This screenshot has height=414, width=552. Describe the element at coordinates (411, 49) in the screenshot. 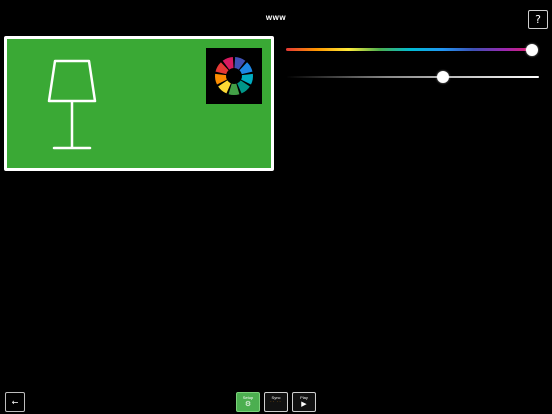

I see `hue-slider-track` at that location.